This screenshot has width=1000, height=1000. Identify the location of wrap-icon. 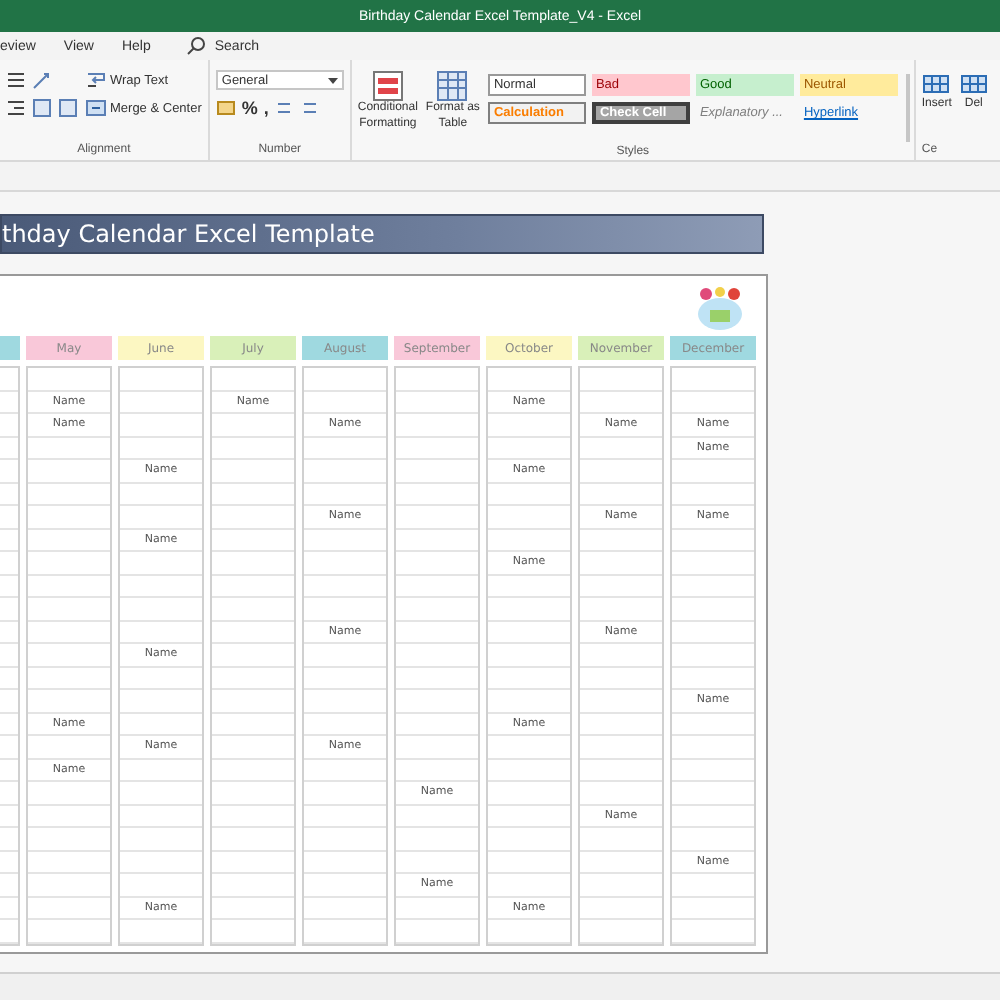
(96, 80).